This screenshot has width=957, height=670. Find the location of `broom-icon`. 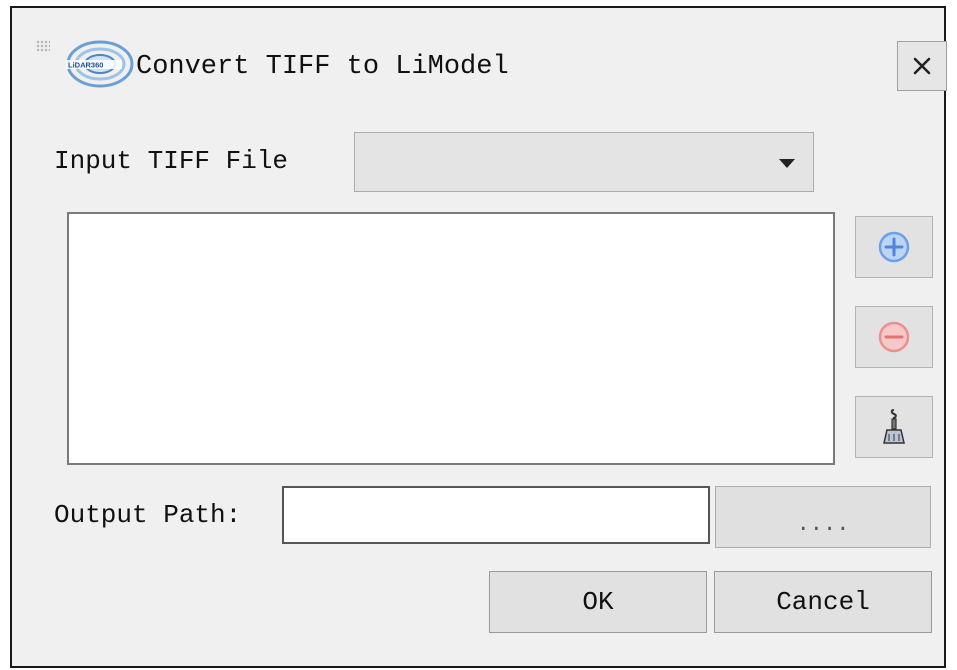

broom-icon is located at coordinates (894, 426).